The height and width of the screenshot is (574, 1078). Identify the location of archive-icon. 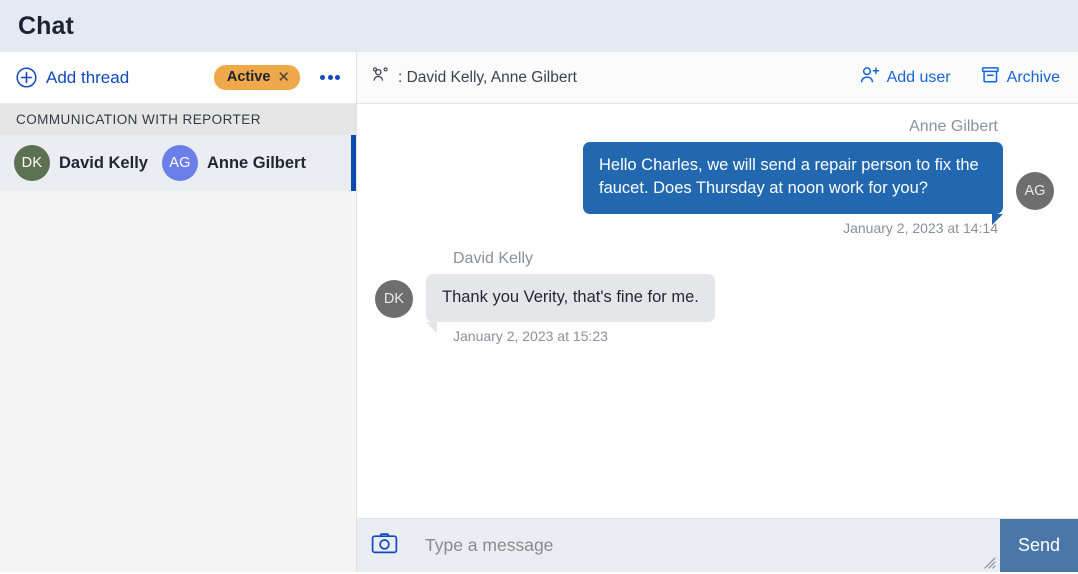
(990, 77).